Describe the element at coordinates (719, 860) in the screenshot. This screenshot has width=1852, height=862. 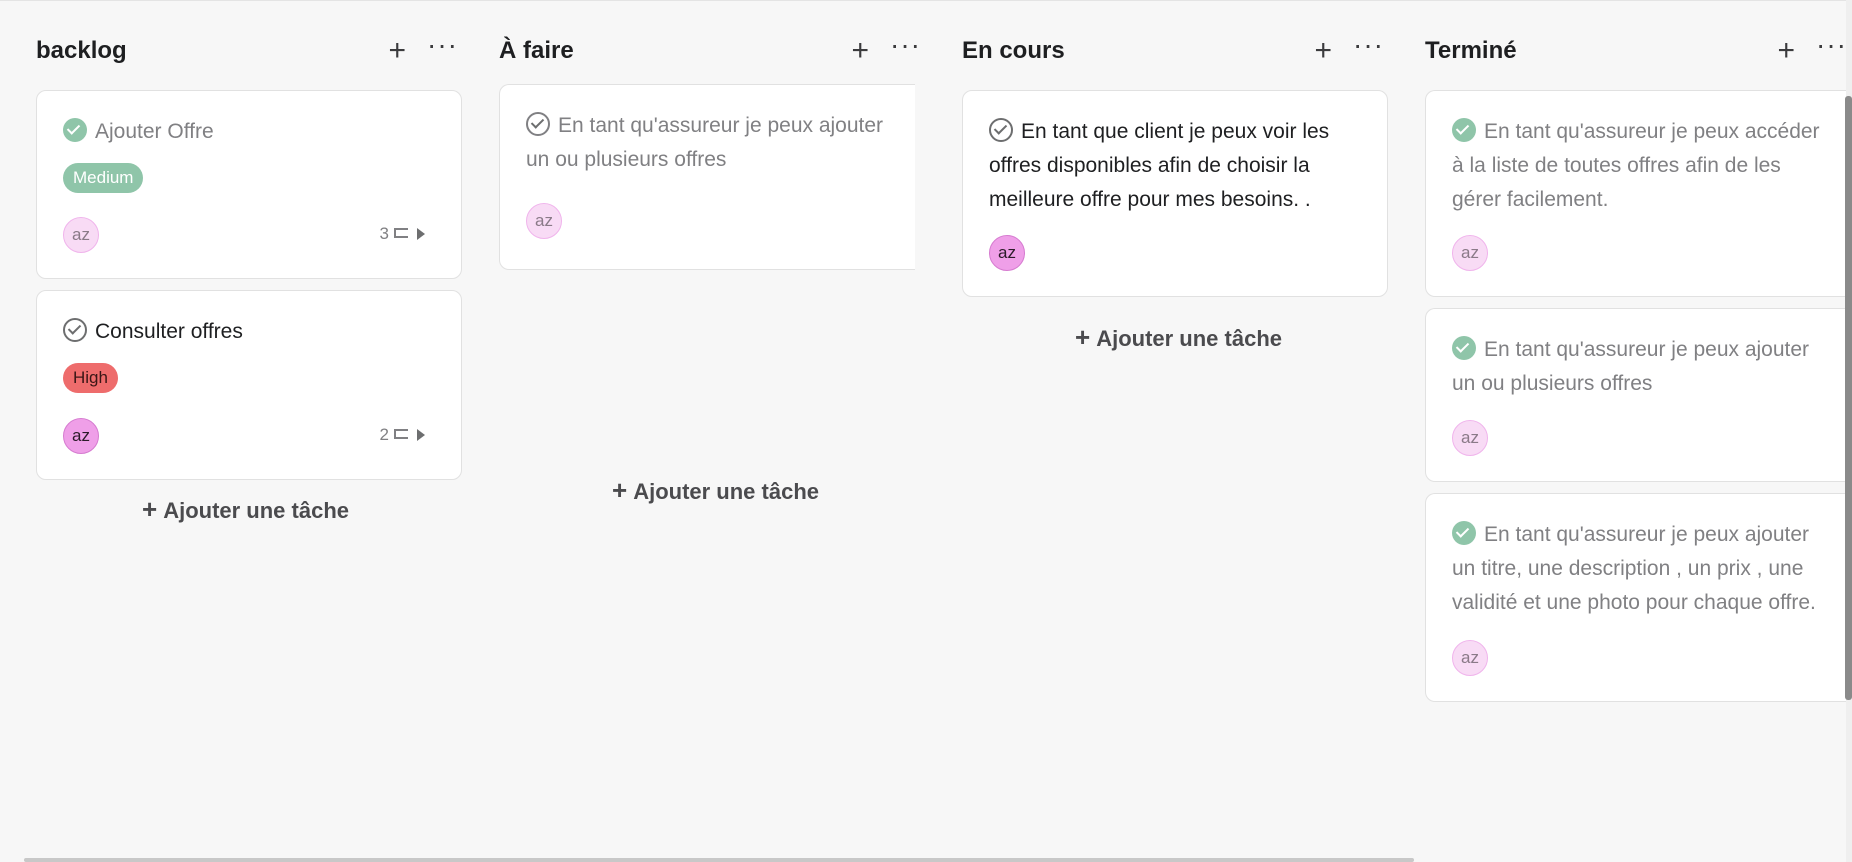
I see `horizontal-scrollbar` at that location.